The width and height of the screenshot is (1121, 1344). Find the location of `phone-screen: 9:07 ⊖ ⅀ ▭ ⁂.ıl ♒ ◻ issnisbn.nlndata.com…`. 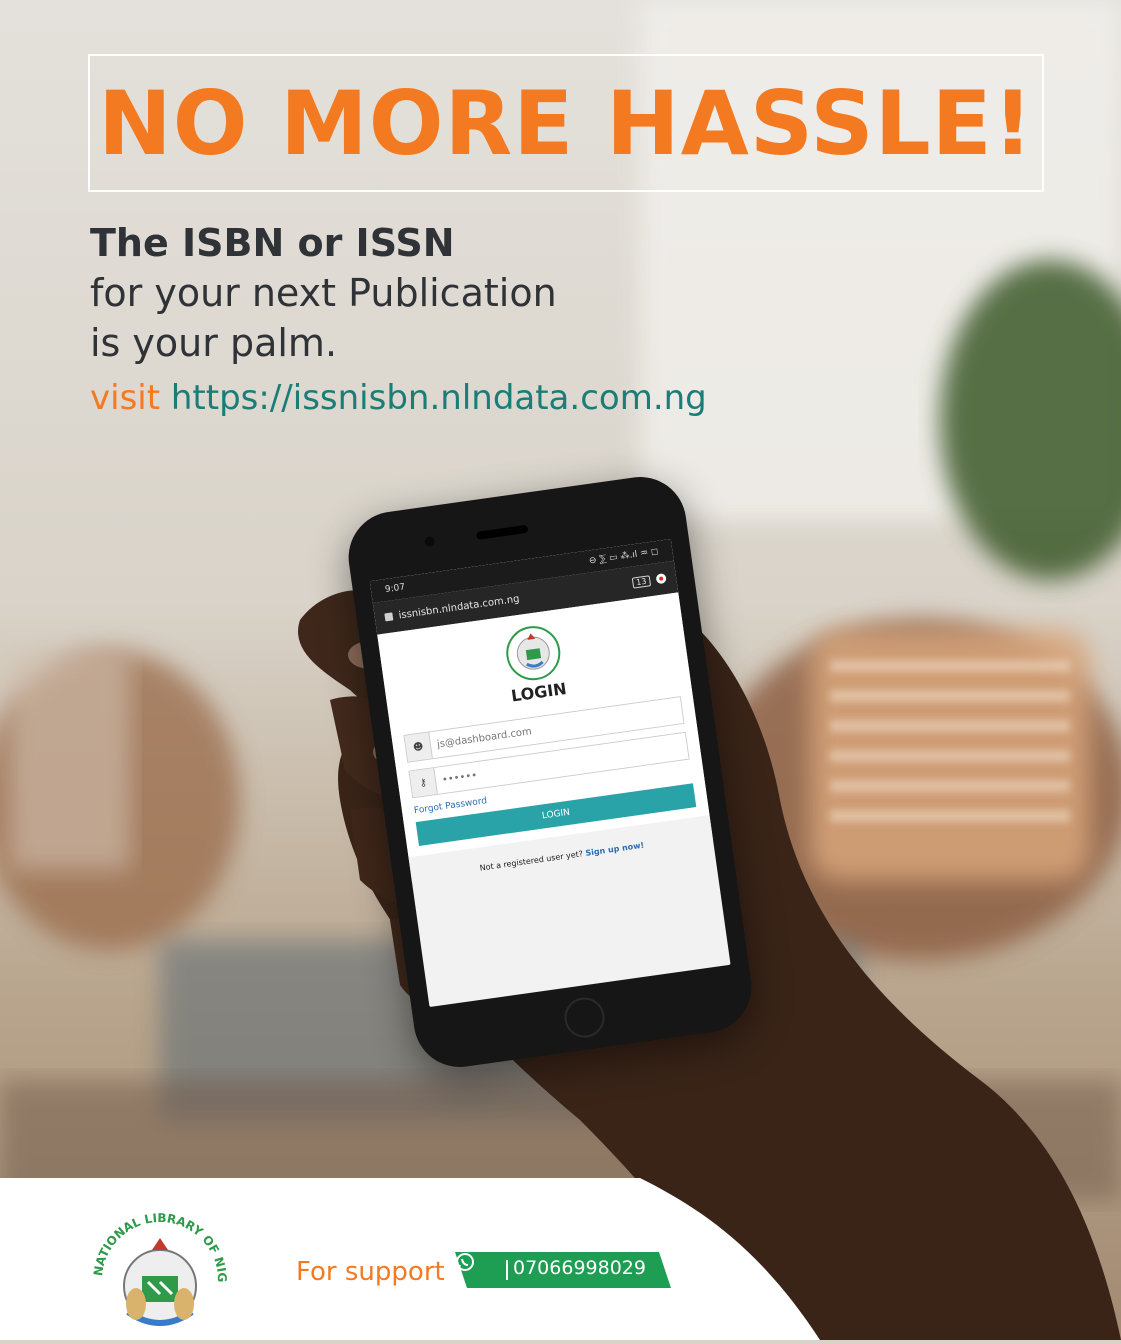

phone-screen: 9:07 ⊖ ⅀ ▭ ⁂.ıl ♒ ◻ issnisbn.nlndata.com… is located at coordinates (550, 773).